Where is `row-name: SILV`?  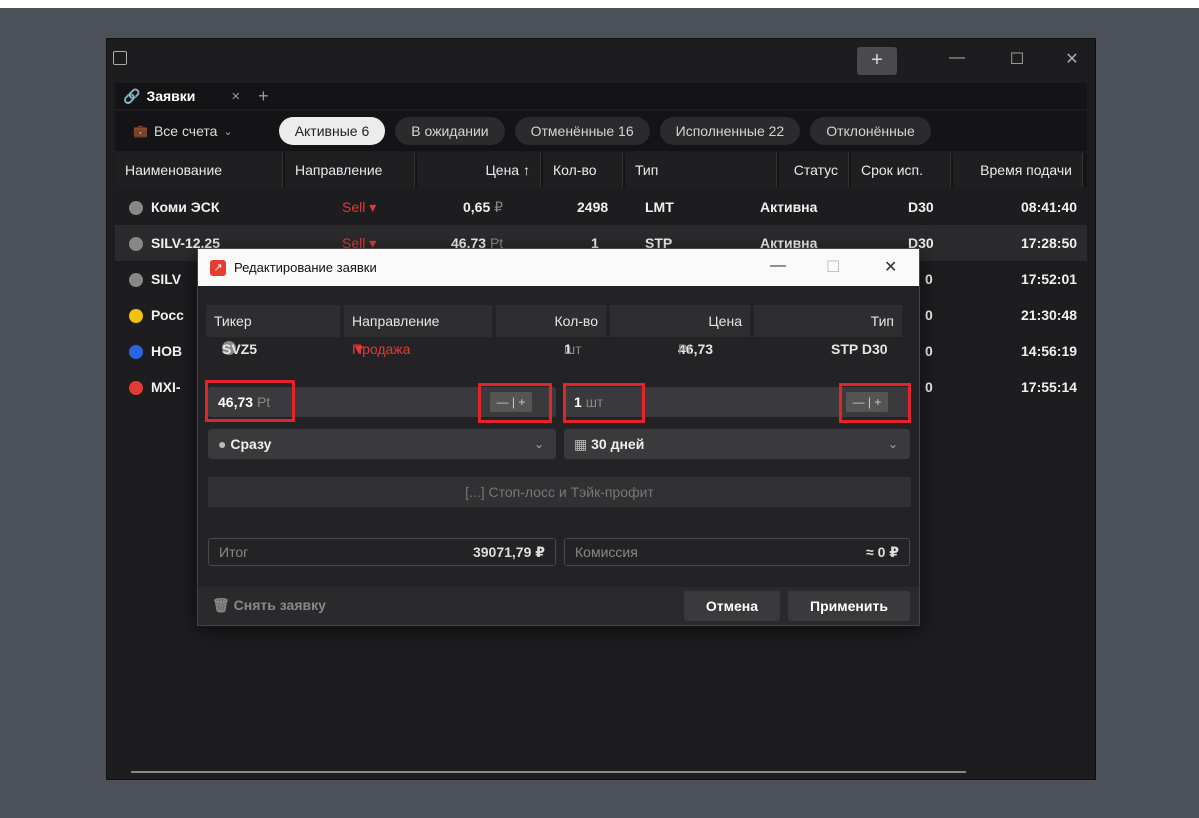
row-name: SILV is located at coordinates (166, 278).